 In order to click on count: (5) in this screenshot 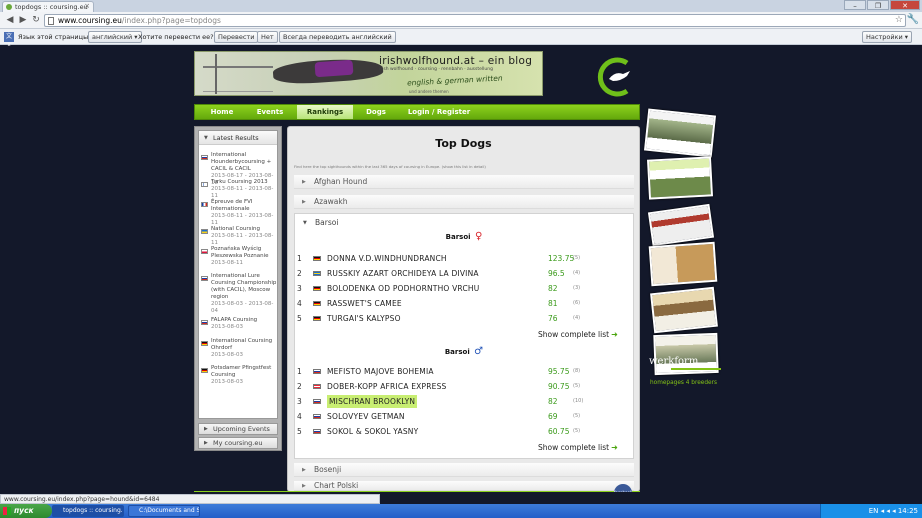, I will do `click(577, 416)`.